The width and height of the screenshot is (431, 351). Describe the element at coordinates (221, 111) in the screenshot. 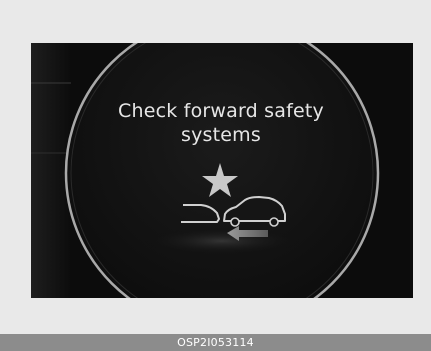

I see `warning-message-line-1: Check forward safety` at that location.